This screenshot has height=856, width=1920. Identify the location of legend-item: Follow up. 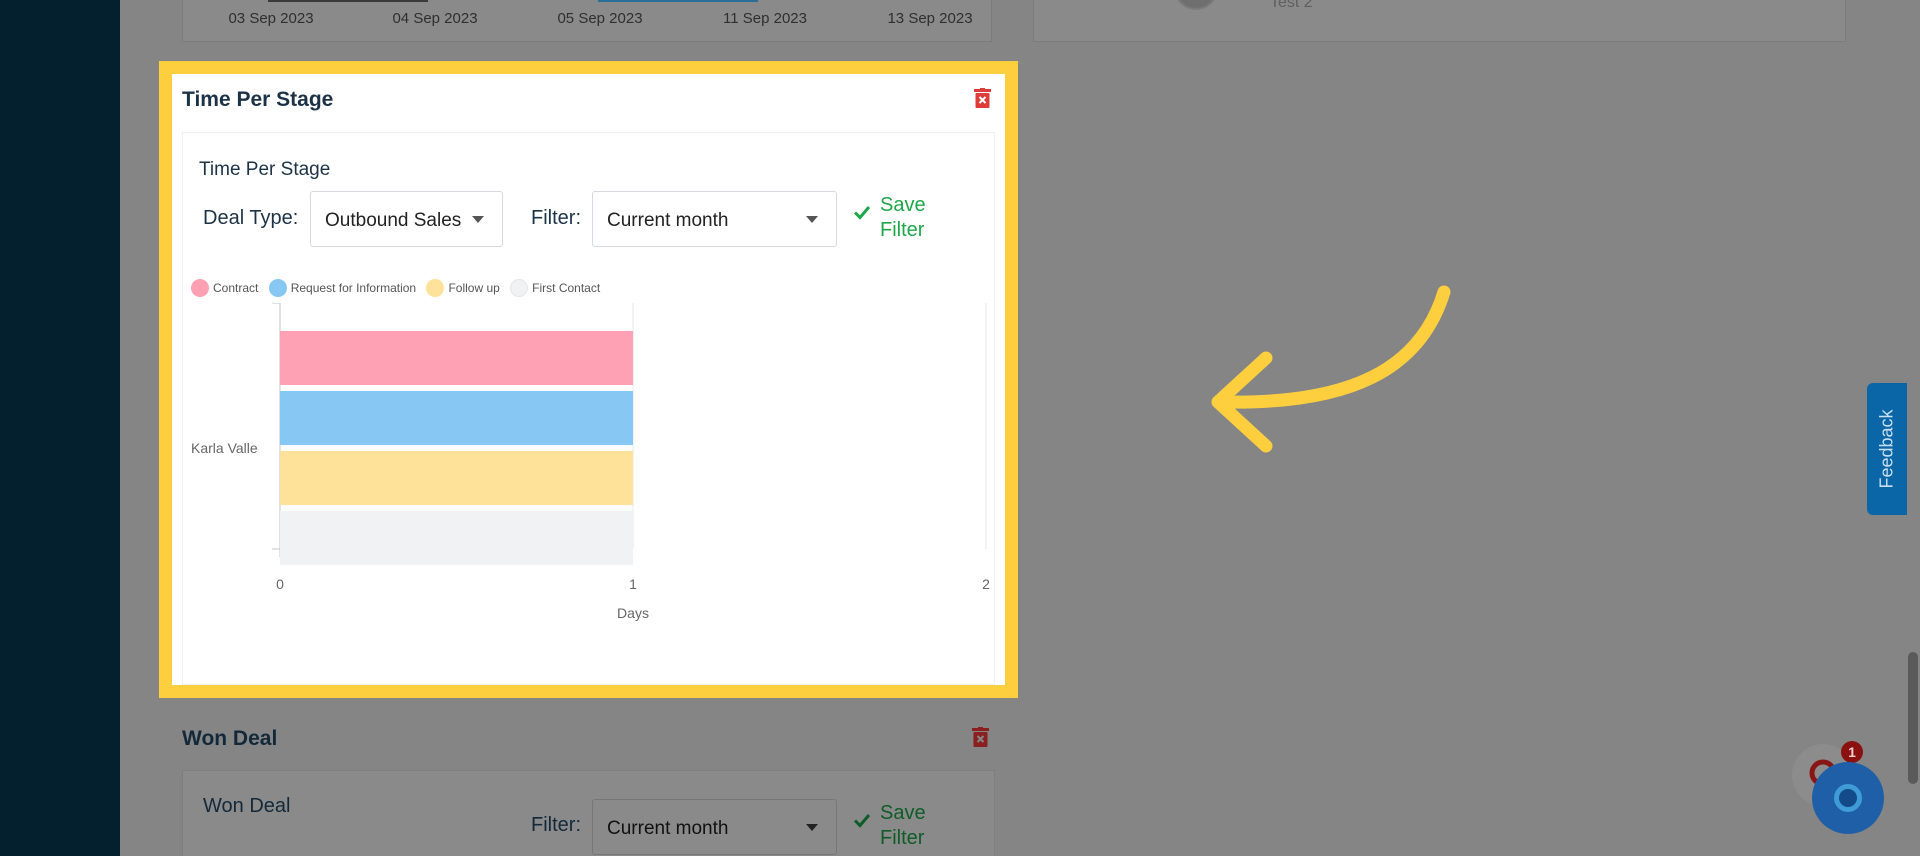
(463, 288).